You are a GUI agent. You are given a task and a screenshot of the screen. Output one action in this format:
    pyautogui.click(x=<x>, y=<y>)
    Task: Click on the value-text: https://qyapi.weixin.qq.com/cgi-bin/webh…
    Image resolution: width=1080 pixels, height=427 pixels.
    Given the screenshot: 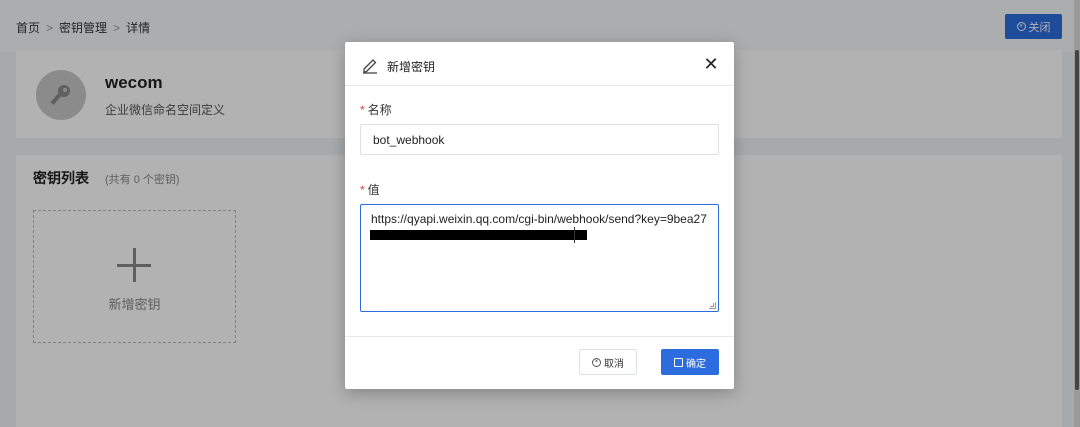 What is the action you would take?
    pyautogui.click(x=539, y=219)
    